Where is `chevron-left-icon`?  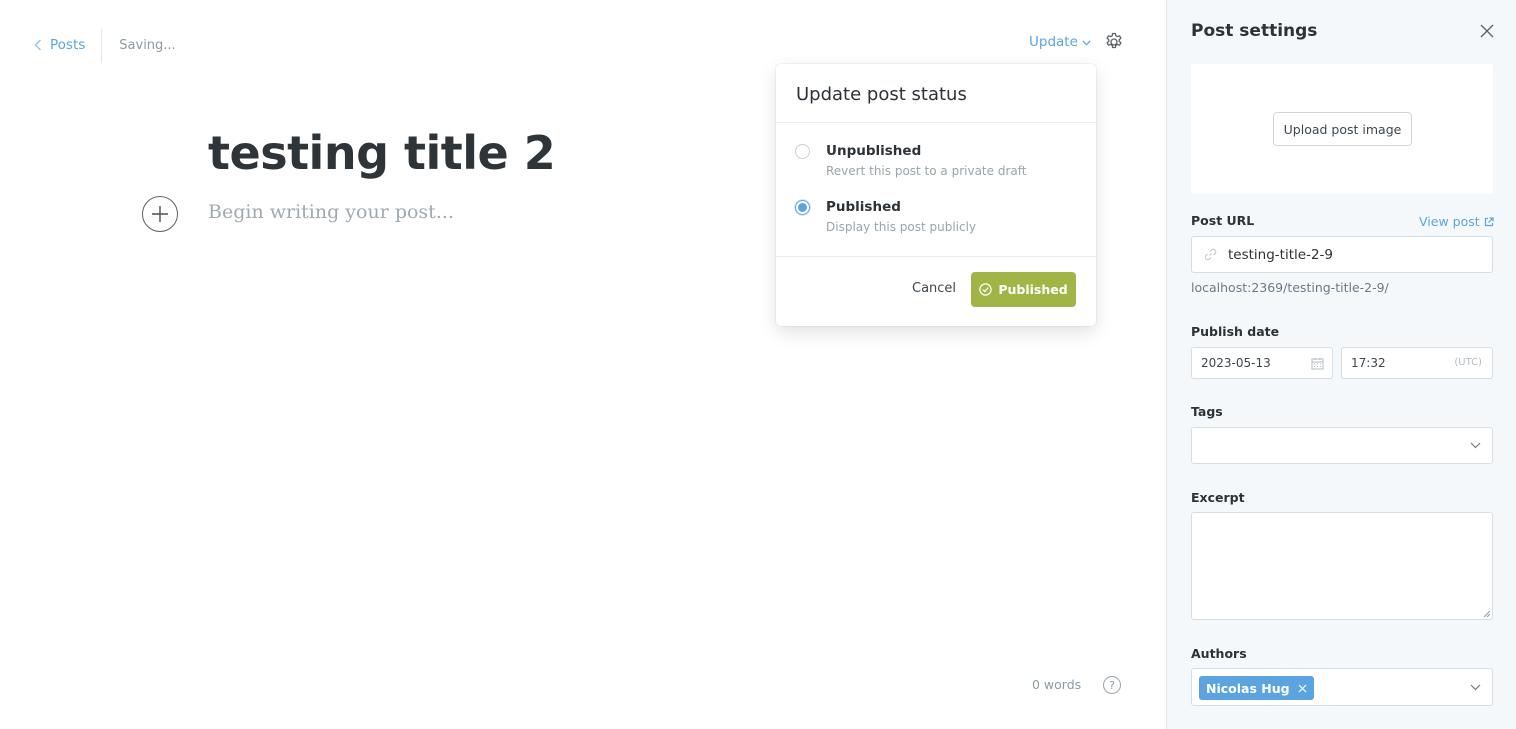
chevron-left-icon is located at coordinates (37, 45).